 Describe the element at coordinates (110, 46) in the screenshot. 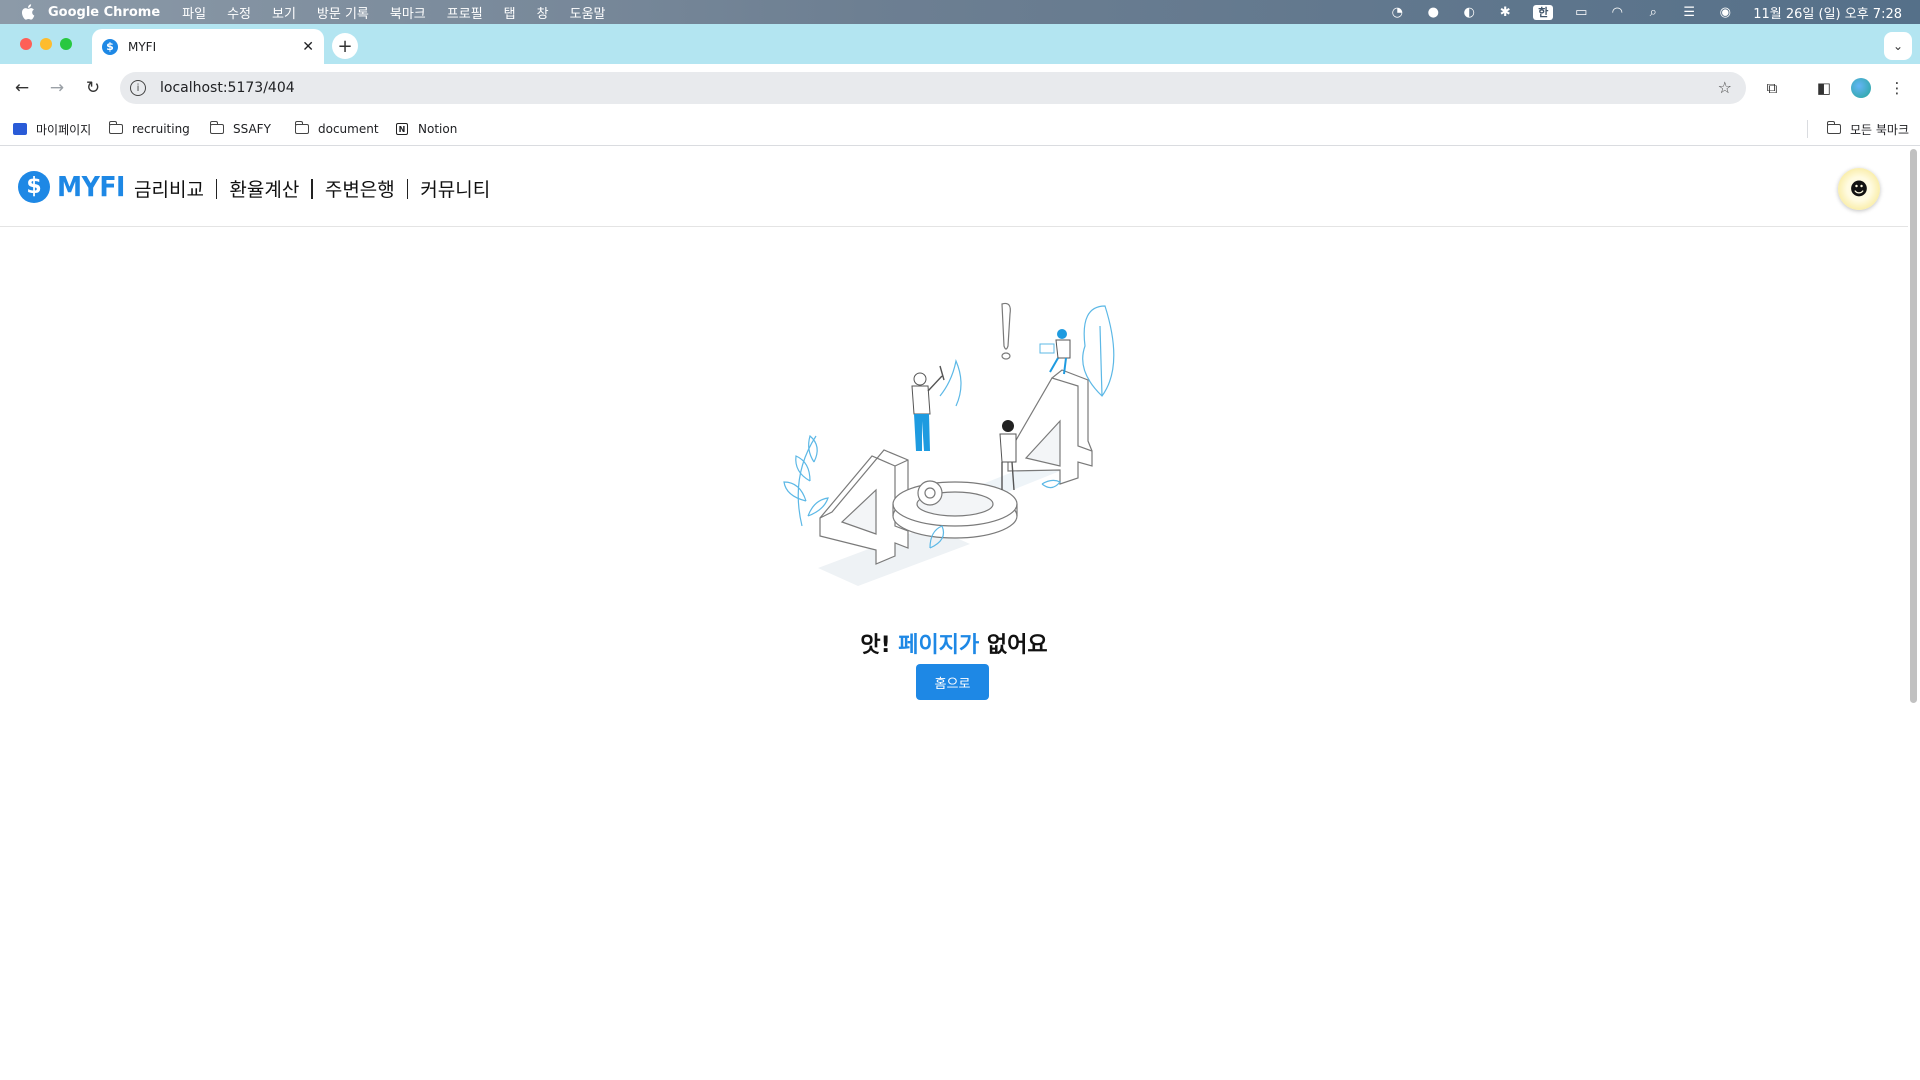

I see `tab-favicon: $` at that location.